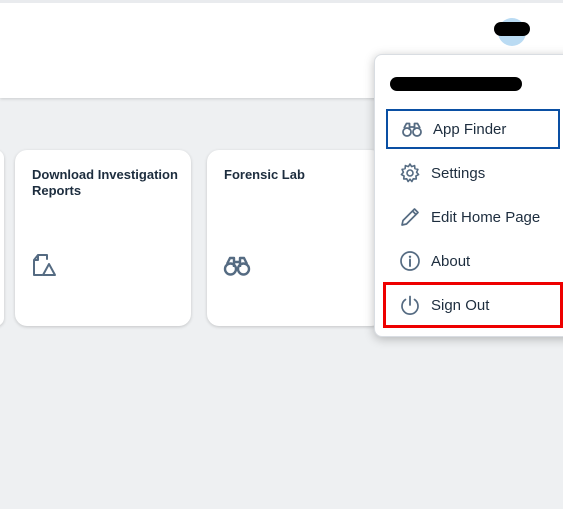  Describe the element at coordinates (486, 217) in the screenshot. I see `menu-item-label: Edit Home Page` at that location.